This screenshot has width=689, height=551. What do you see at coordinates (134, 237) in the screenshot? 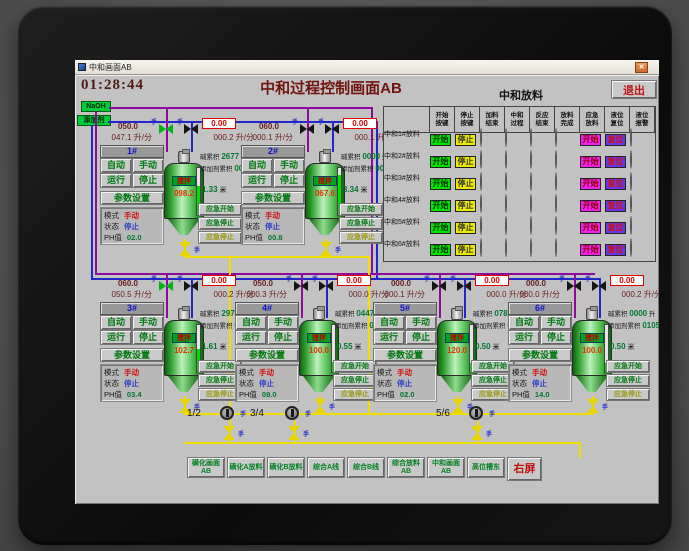
I see `ph-value: 02.0` at bounding box center [134, 237].